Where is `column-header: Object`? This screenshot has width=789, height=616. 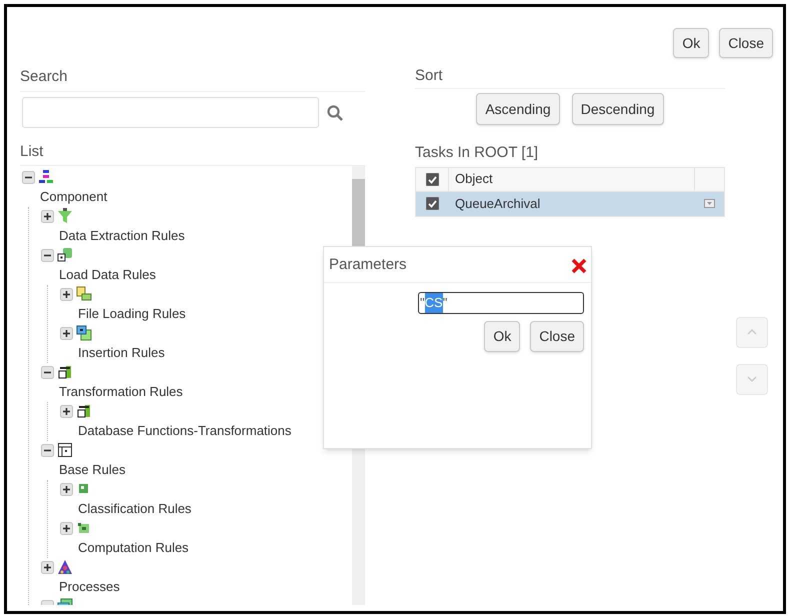 column-header: Object is located at coordinates (571, 179).